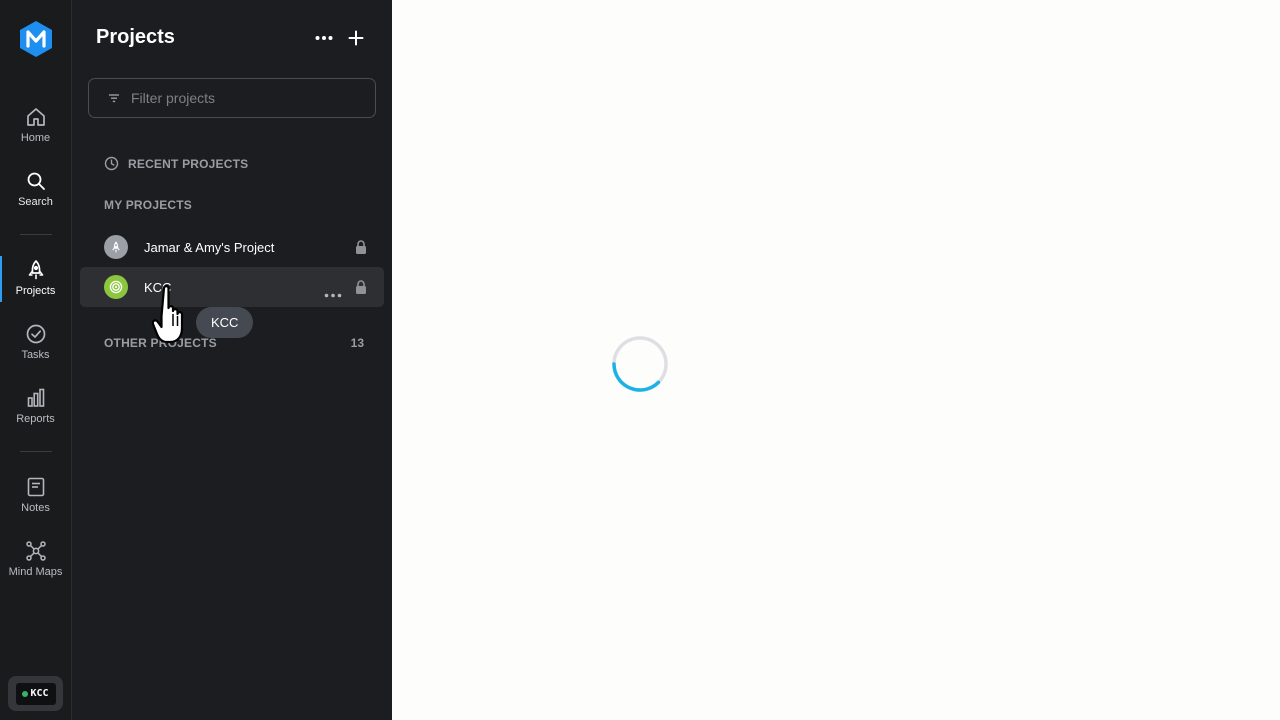 The height and width of the screenshot is (720, 1280). Describe the element at coordinates (111, 163) in the screenshot. I see `clock-icon` at that location.